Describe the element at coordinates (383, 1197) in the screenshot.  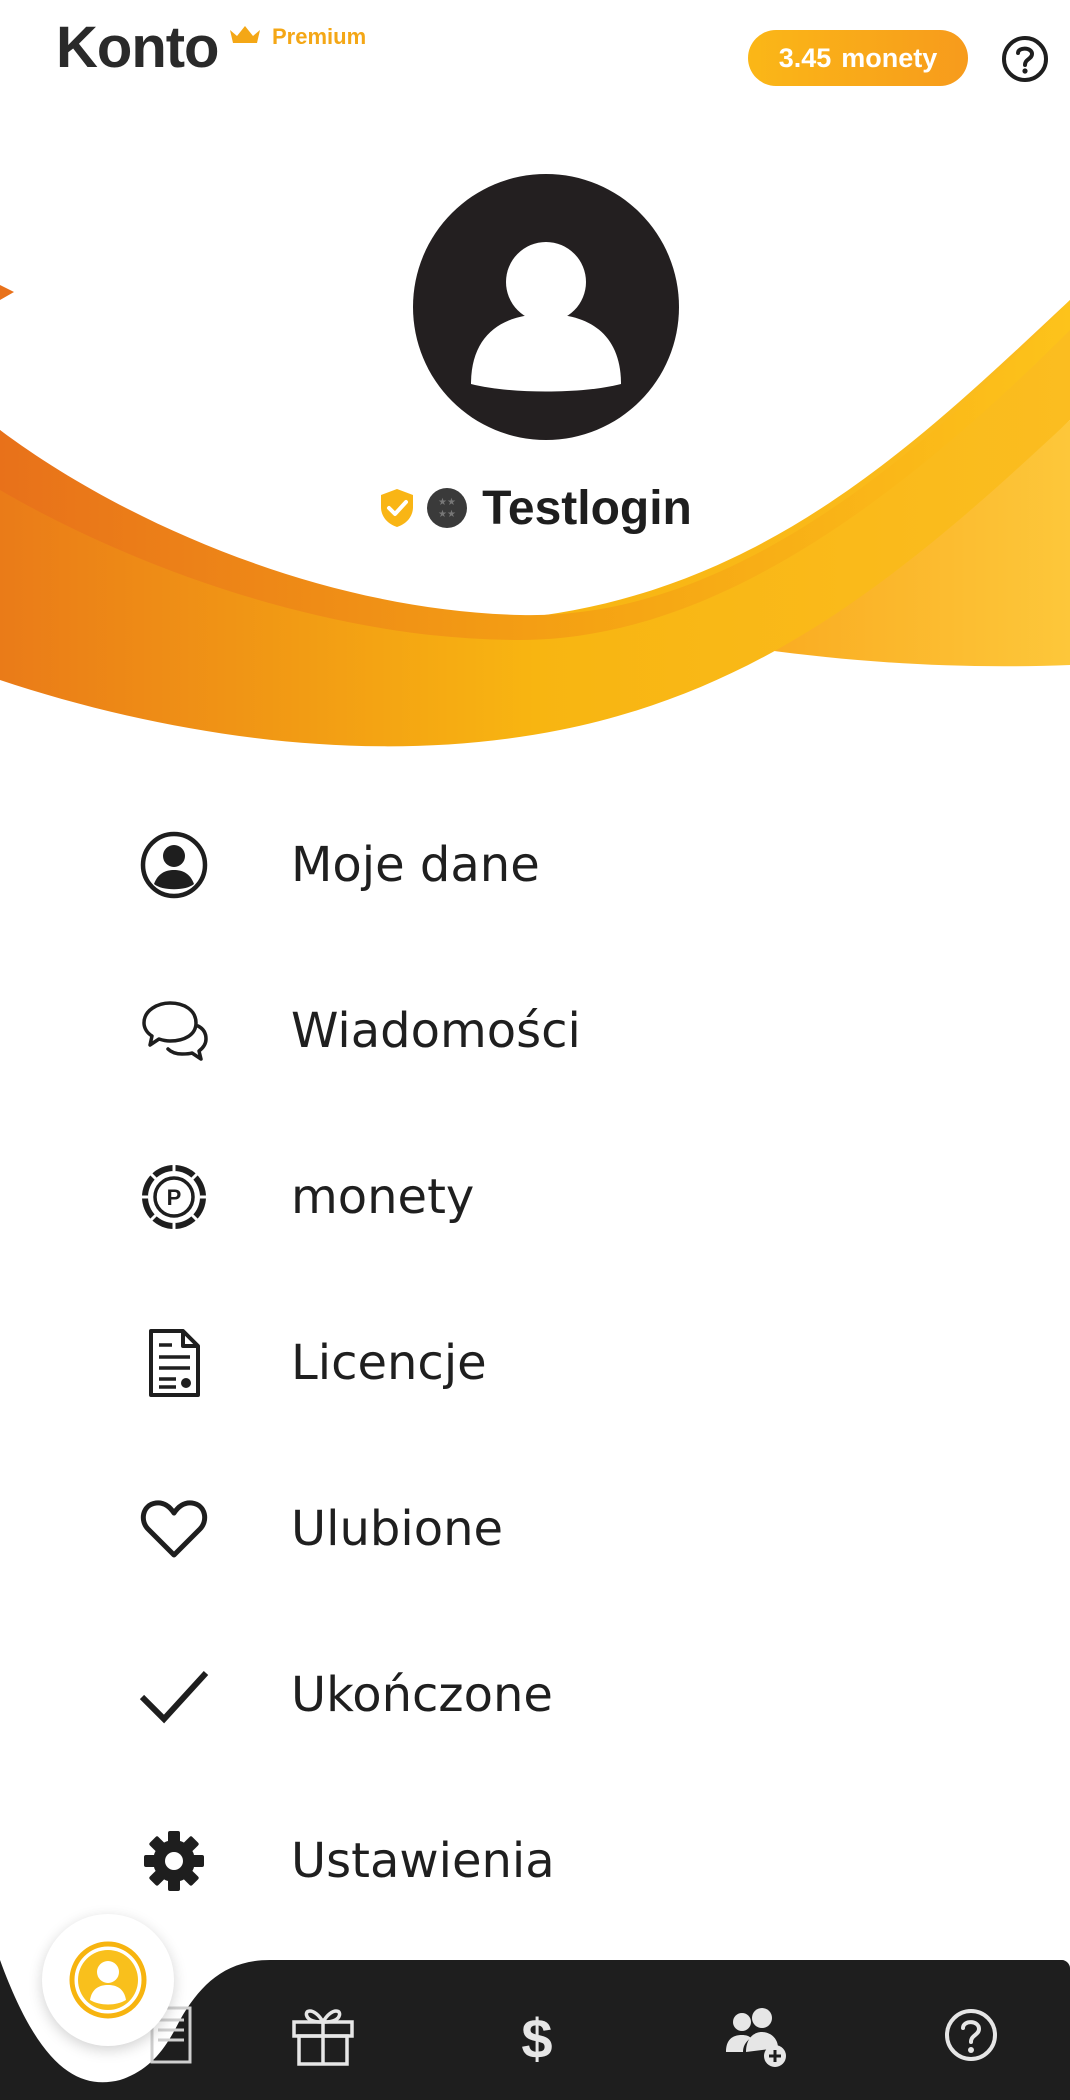
I see `menu-item-label: monety` at that location.